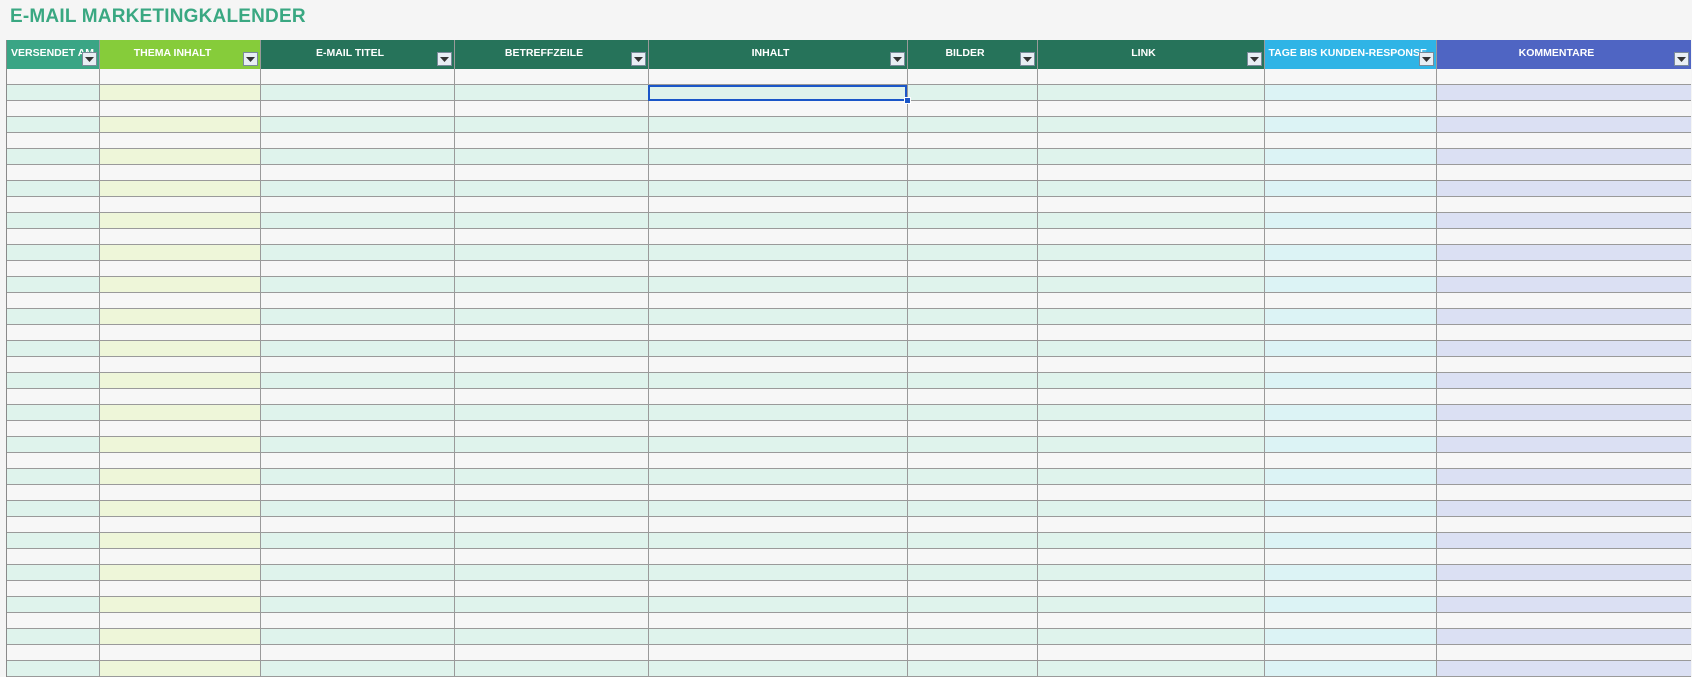  What do you see at coordinates (1254, 59) in the screenshot?
I see `filter-dropdown-icon` at bounding box center [1254, 59].